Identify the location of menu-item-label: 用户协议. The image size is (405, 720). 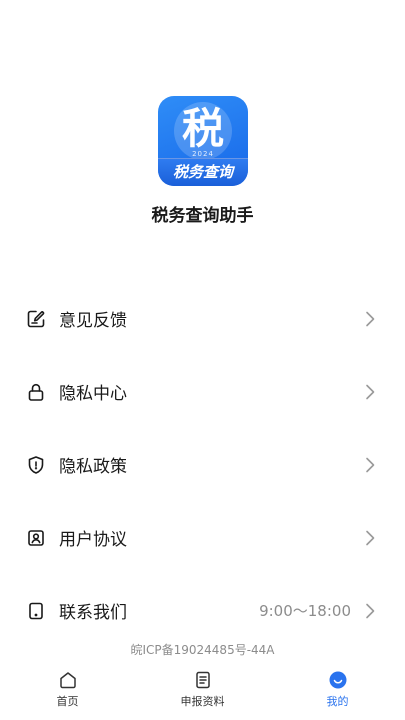
(93, 540).